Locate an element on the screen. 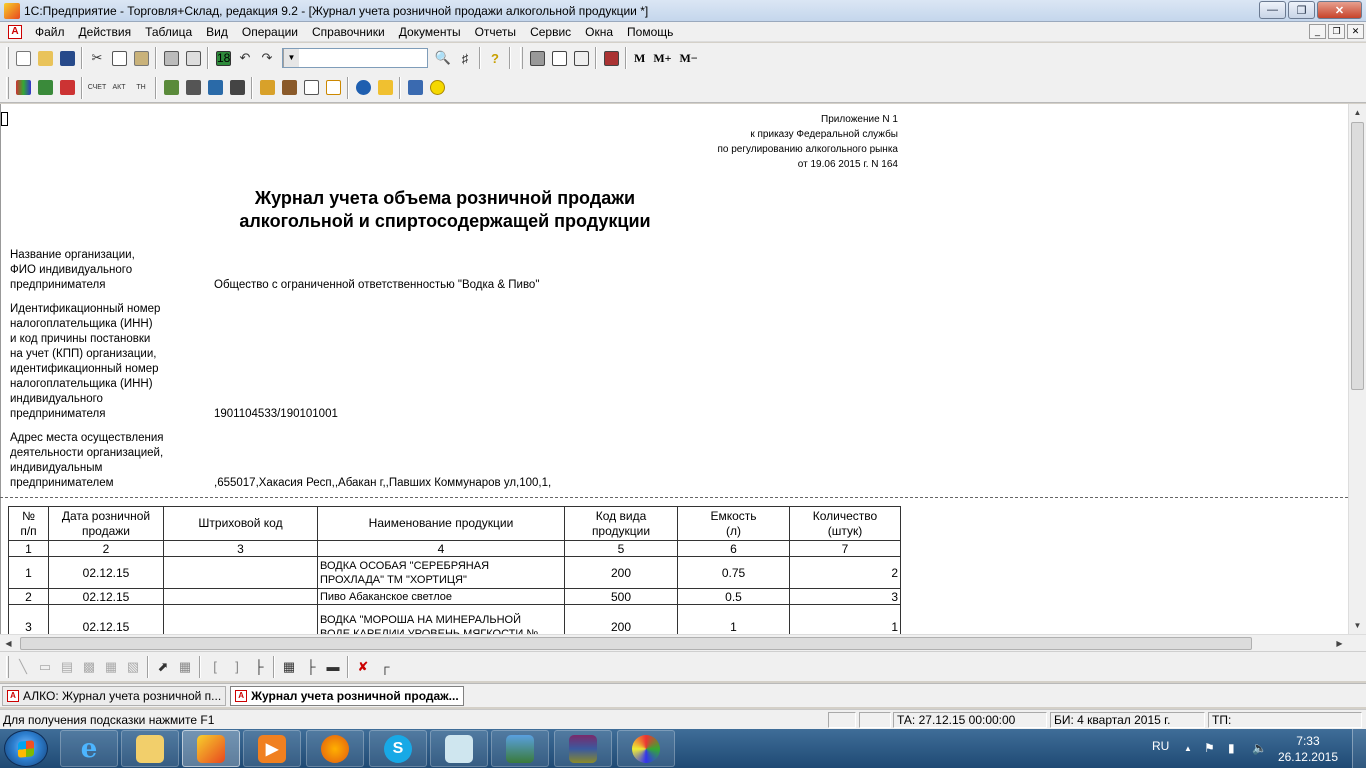  pointer-icon: ⬈ is located at coordinates (163, 667).